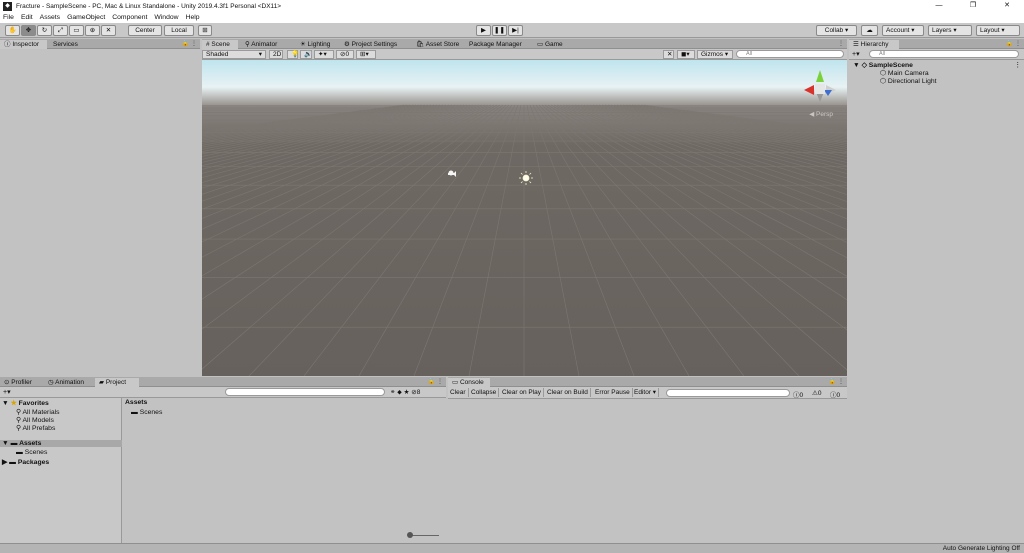  What do you see at coordinates (25, 462) in the screenshot?
I see `packages-row: ▶ ▬ Packages` at bounding box center [25, 462].